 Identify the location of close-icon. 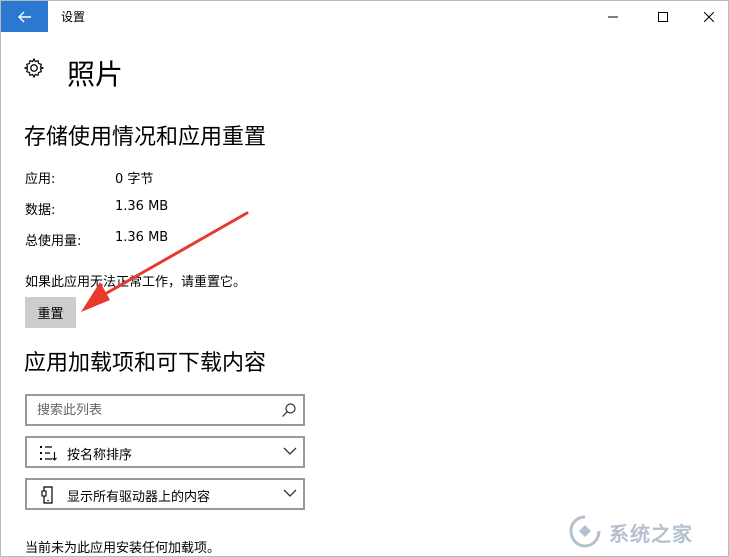
(709, 16).